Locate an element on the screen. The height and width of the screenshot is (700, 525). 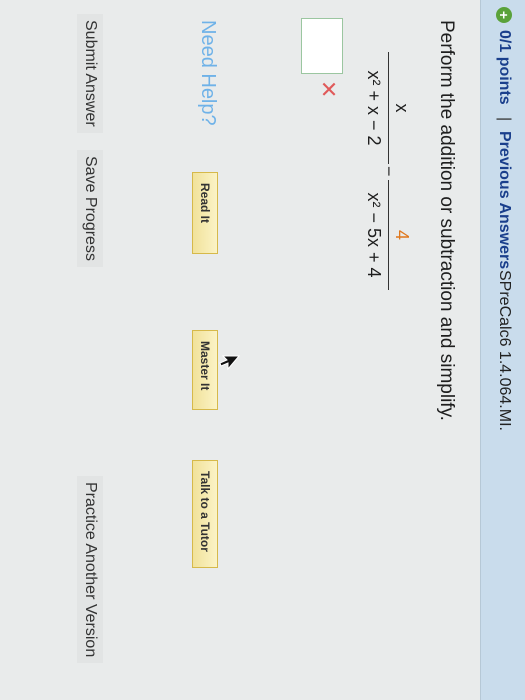
talk-to-tutor-button: Talk to a Tutor is located at coordinates (205, 514).